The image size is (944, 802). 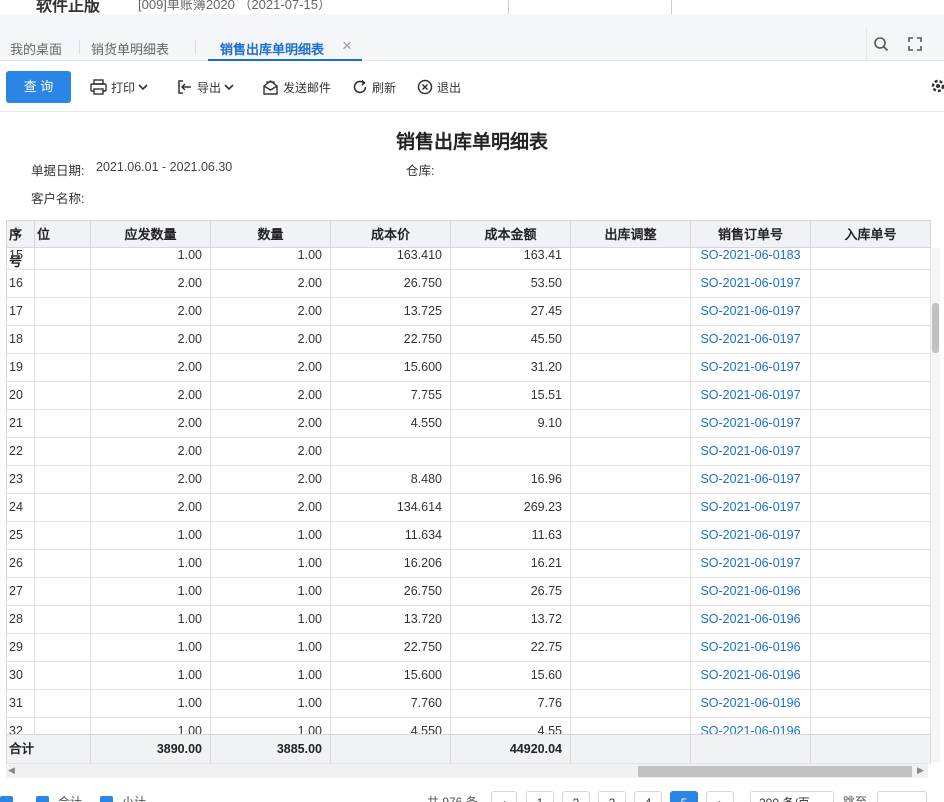 I want to click on page-size-select: 200 条/页, so click(x=792, y=796).